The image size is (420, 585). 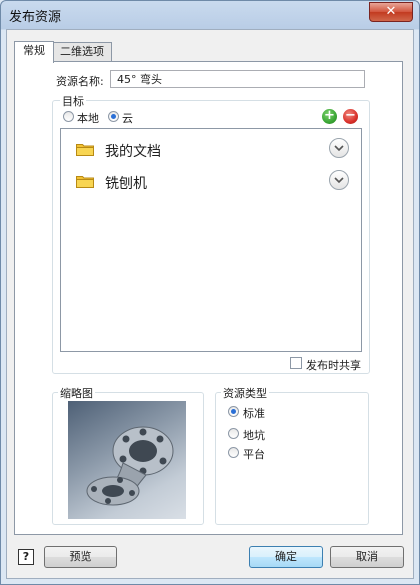 What do you see at coordinates (296, 363) in the screenshot?
I see `share-on-publish-checkbox` at bounding box center [296, 363].